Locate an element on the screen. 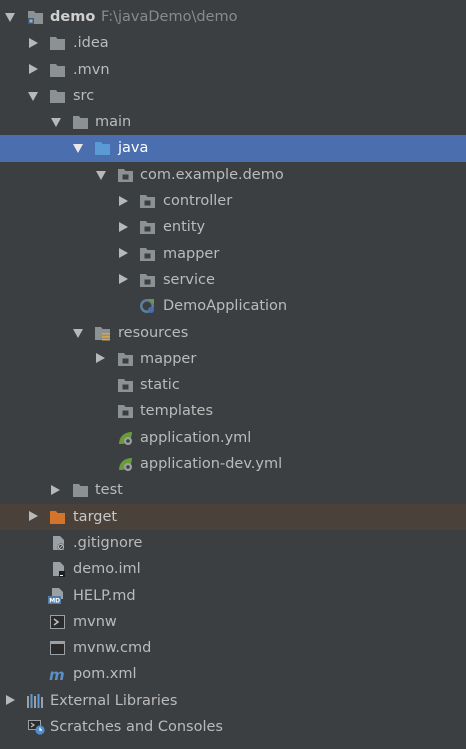 Image resolution: width=466 pixels, height=749 pixels. tree-node-external-libraries: External Libraries is located at coordinates (233, 701).